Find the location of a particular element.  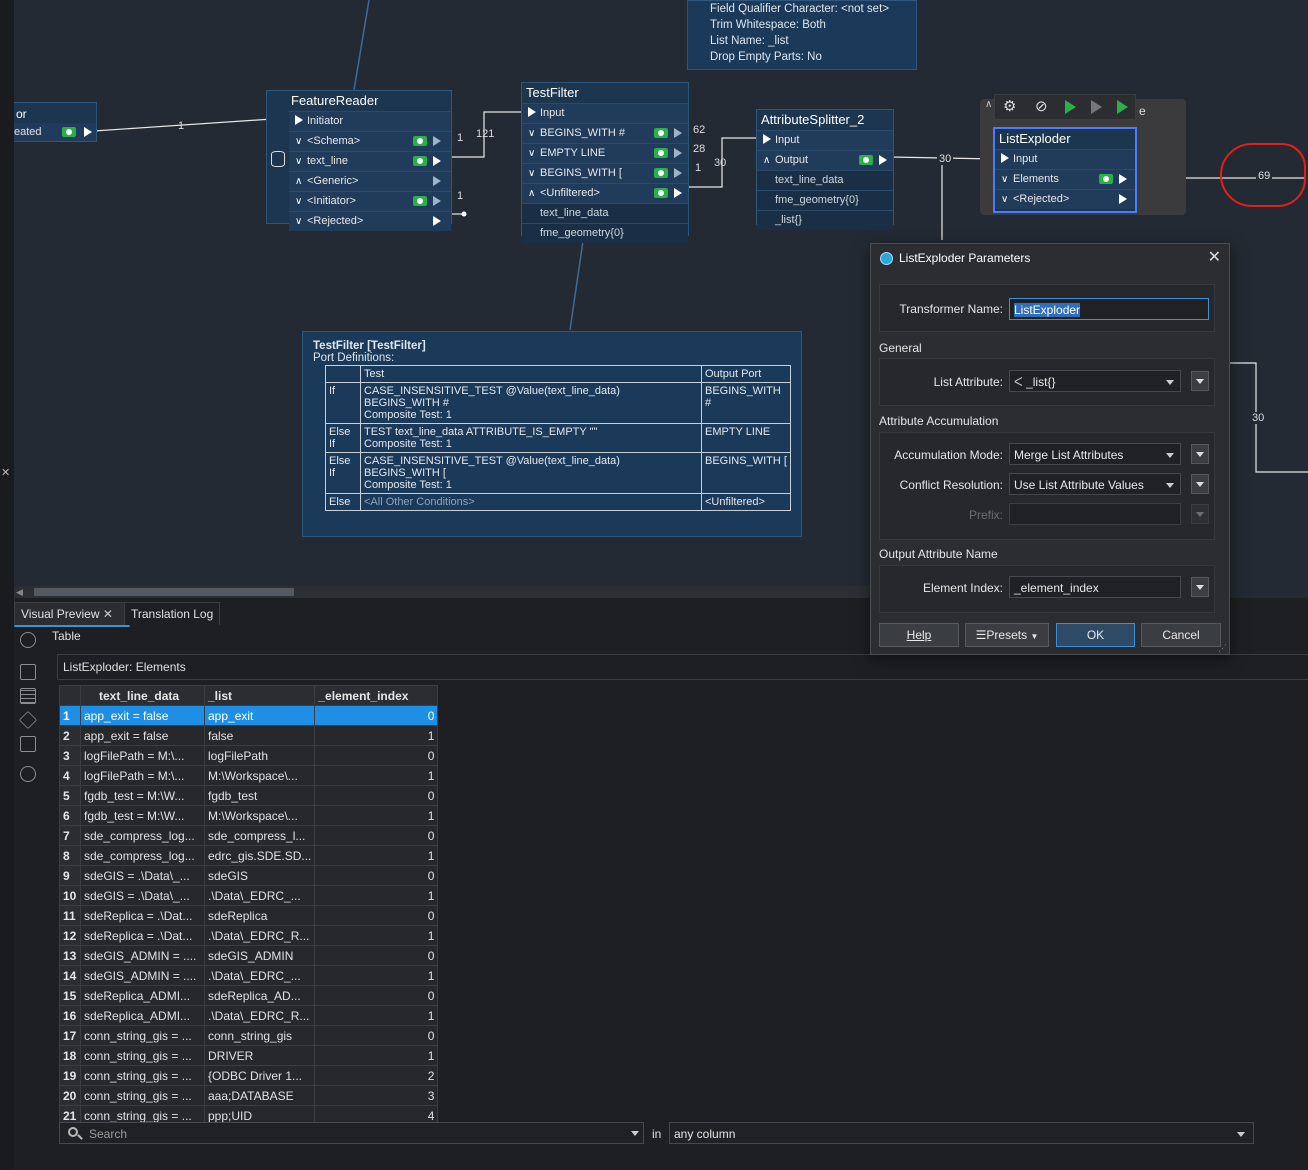

port-begins-with-bracket: ∨ BEGINS_WITH [ is located at coordinates (605, 173).